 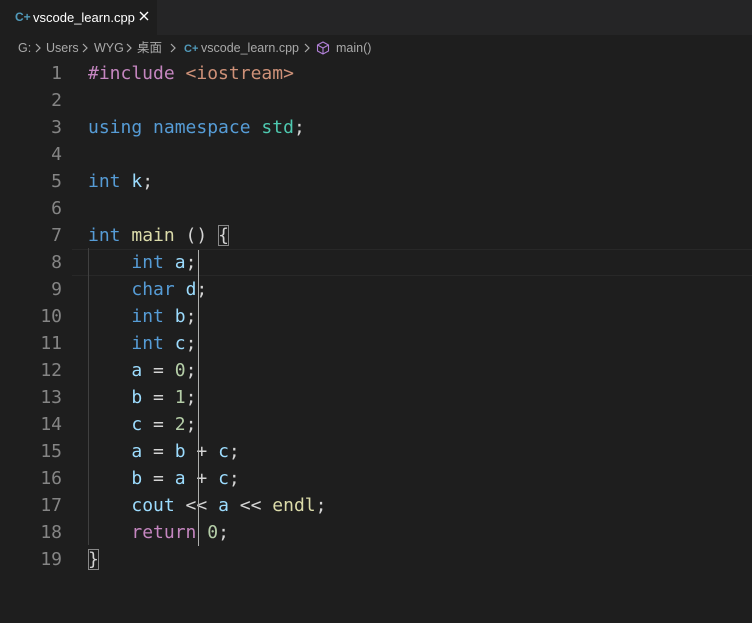 What do you see at coordinates (180, 262) in the screenshot?
I see `code-token: a` at bounding box center [180, 262].